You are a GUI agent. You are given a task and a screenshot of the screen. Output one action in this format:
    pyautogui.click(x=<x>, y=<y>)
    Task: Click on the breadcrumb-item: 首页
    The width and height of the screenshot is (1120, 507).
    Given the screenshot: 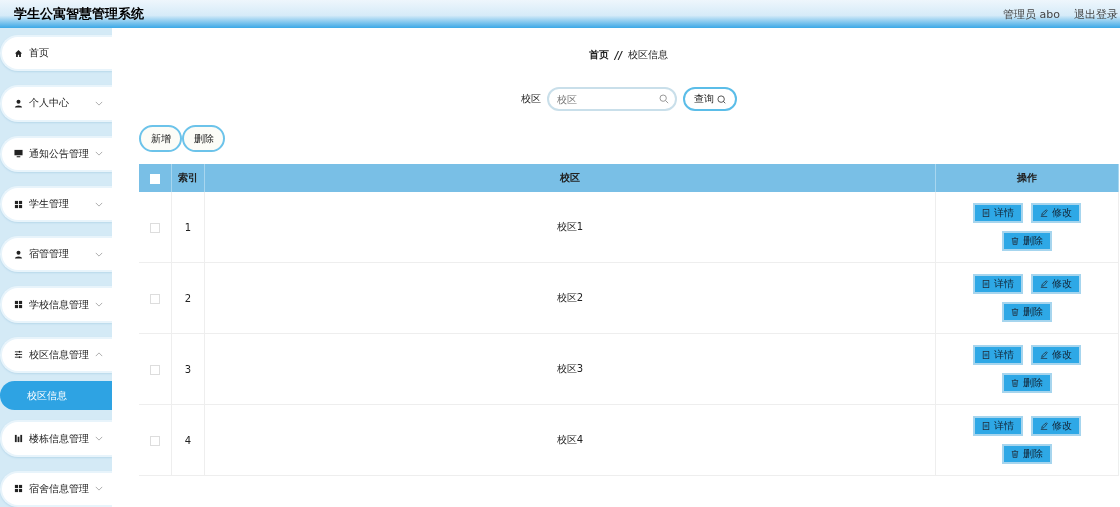 What is the action you would take?
    pyautogui.click(x=598, y=55)
    